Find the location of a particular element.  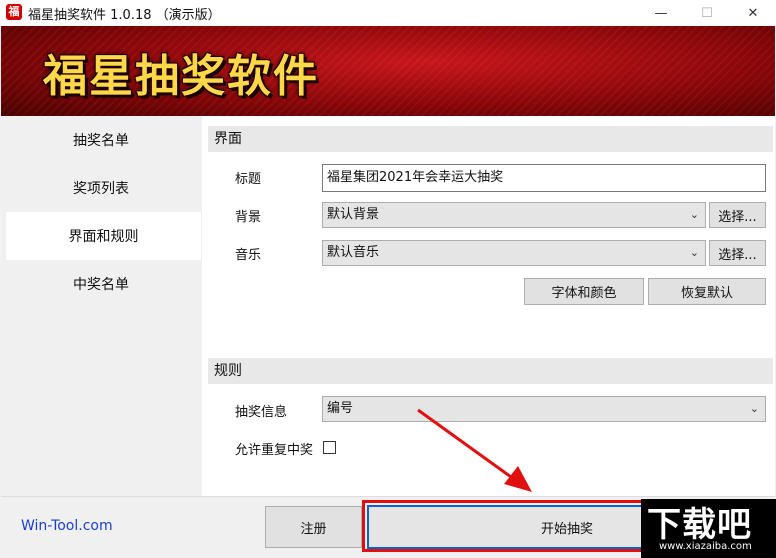

font-color-button: 字体和颜色 is located at coordinates (584, 291).